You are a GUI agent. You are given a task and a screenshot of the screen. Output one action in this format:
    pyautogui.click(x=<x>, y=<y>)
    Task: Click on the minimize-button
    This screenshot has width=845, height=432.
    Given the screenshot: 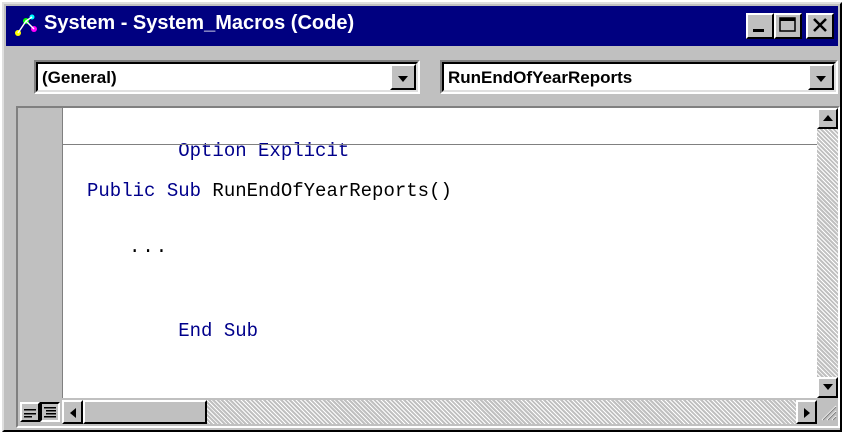 What is the action you would take?
    pyautogui.click(x=760, y=26)
    